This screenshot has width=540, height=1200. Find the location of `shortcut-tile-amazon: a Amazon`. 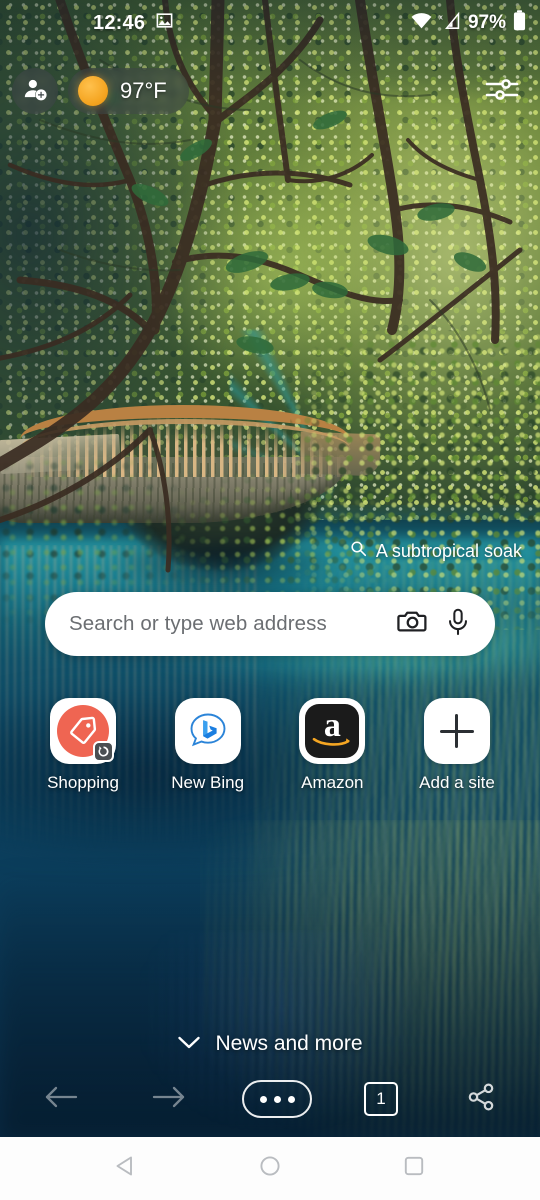

shortcut-tile-amazon: a Amazon is located at coordinates (332, 745).